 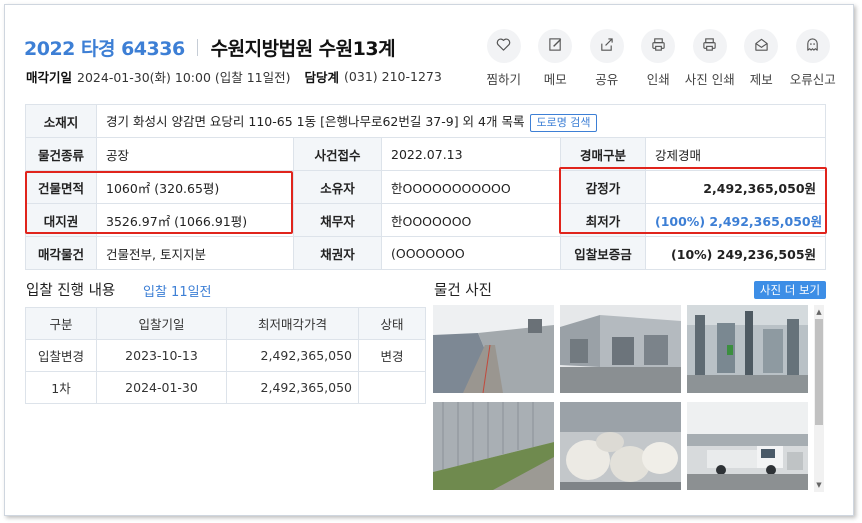 What do you see at coordinates (813, 58) in the screenshot?
I see `error-report-button: 오류신고` at bounding box center [813, 58].